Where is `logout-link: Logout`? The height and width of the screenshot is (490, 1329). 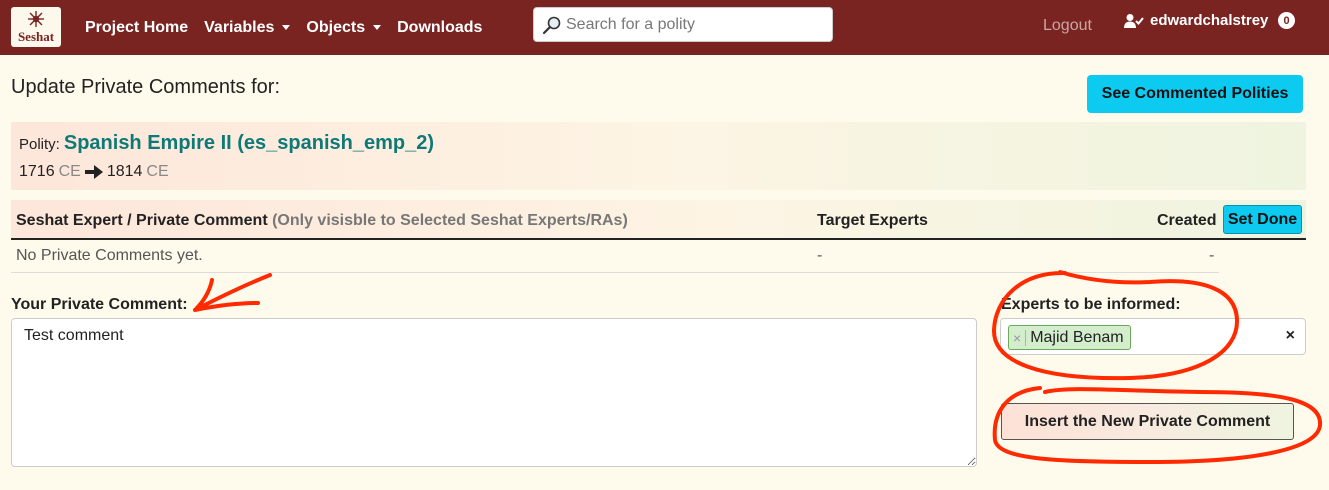
logout-link: Logout is located at coordinates (1067, 26).